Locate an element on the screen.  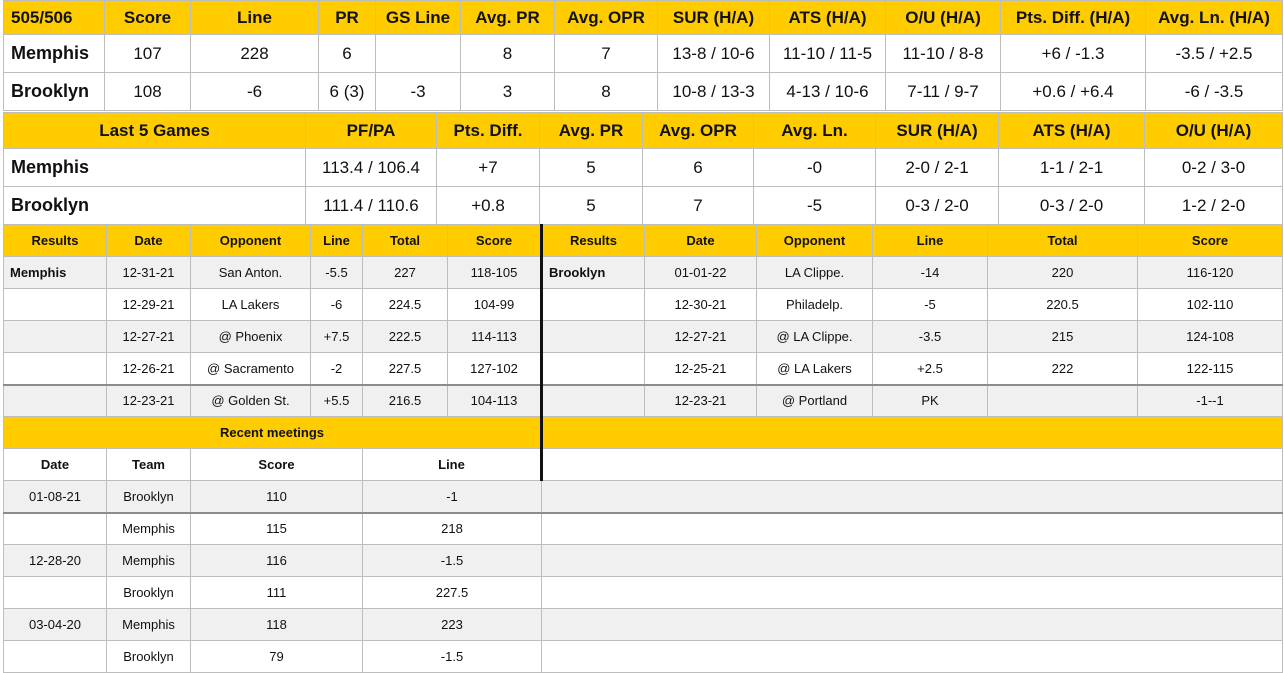
last5-header-avg-pr: Avg. PR is located at coordinates (591, 130).